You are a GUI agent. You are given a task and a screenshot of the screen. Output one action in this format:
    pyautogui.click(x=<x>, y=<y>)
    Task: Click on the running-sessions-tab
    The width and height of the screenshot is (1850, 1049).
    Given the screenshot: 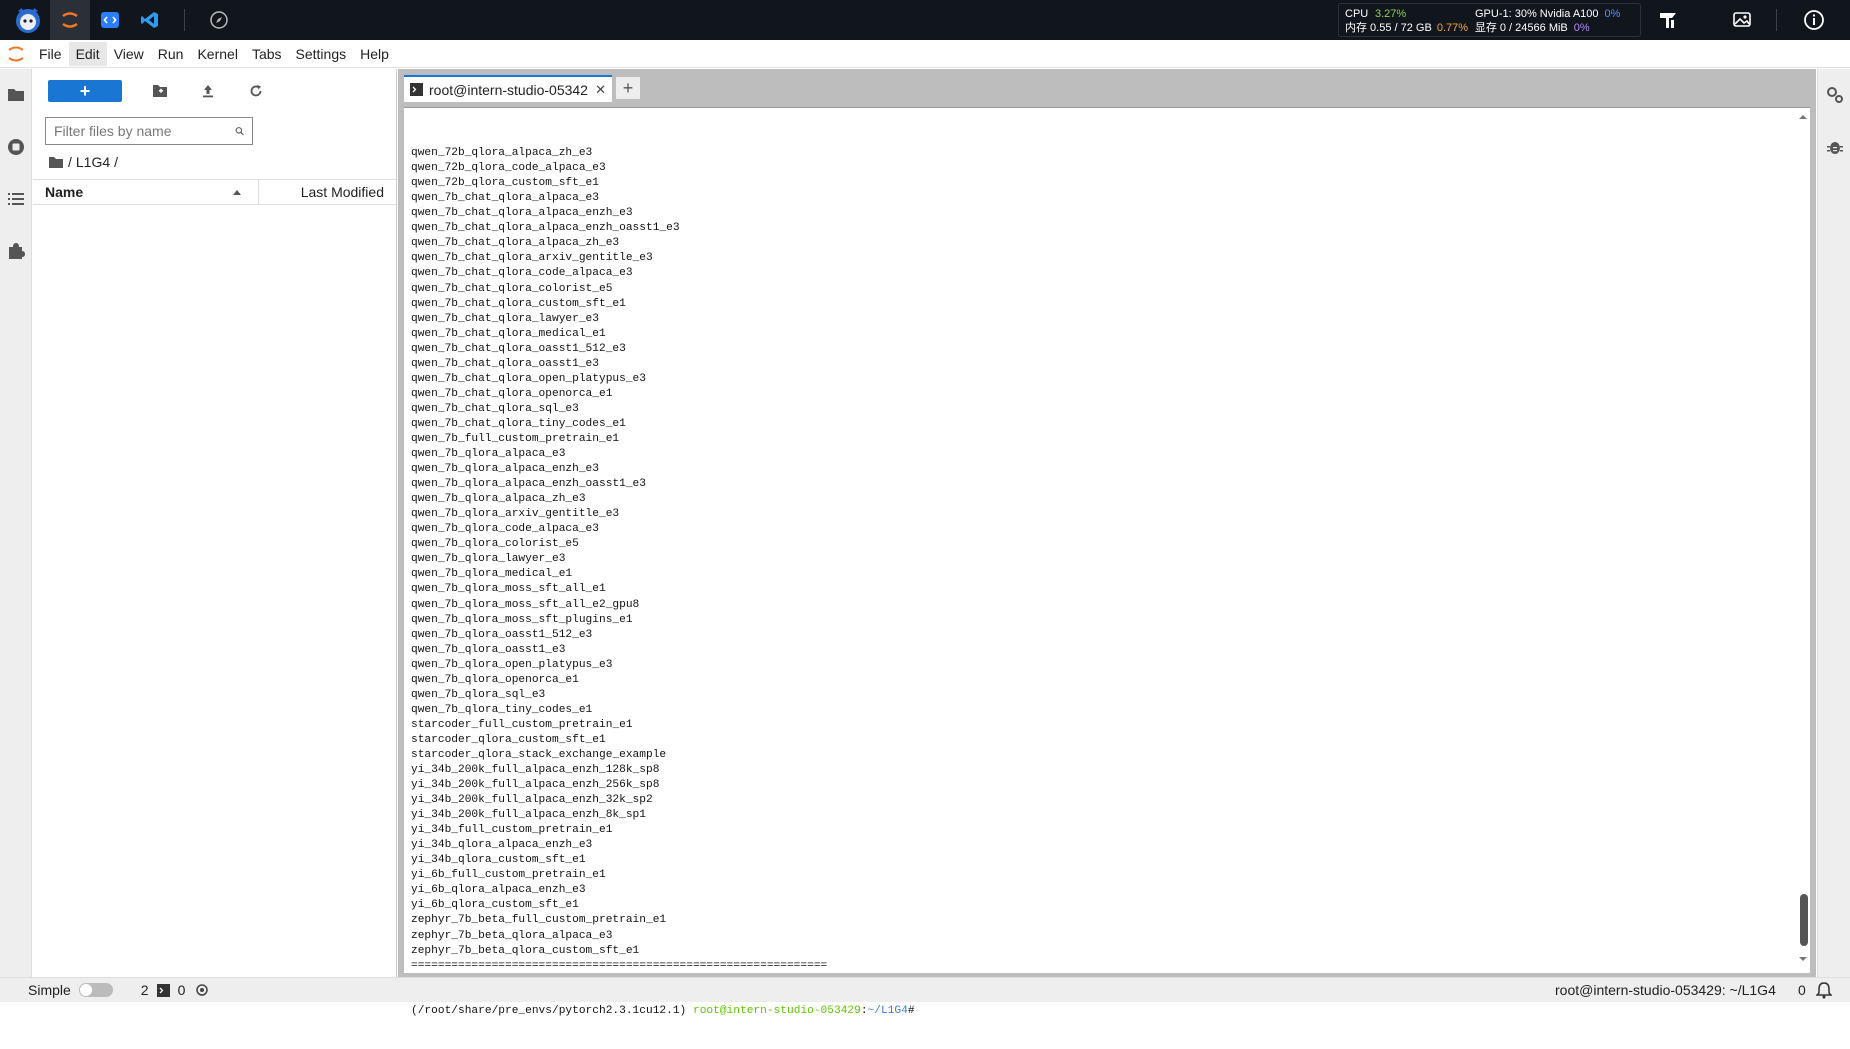 What is the action you would take?
    pyautogui.click(x=16, y=147)
    